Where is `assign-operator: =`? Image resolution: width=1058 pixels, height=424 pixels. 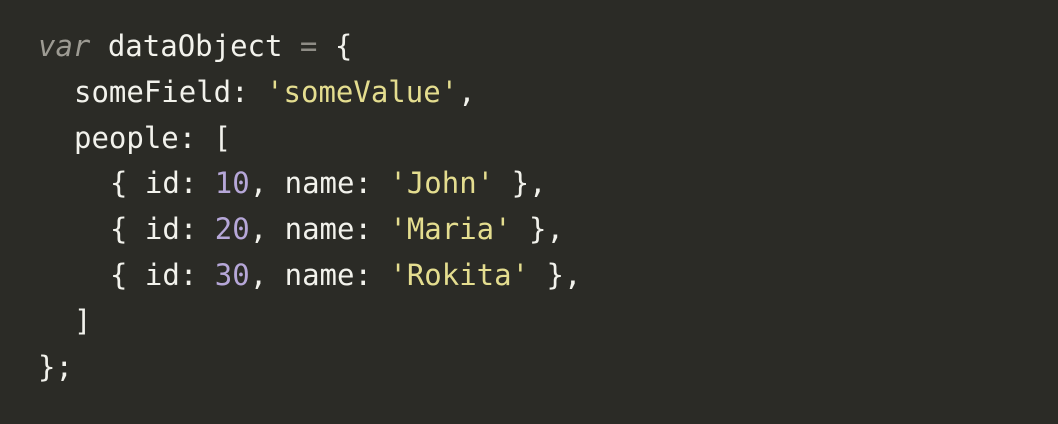 assign-operator: = is located at coordinates (308, 46).